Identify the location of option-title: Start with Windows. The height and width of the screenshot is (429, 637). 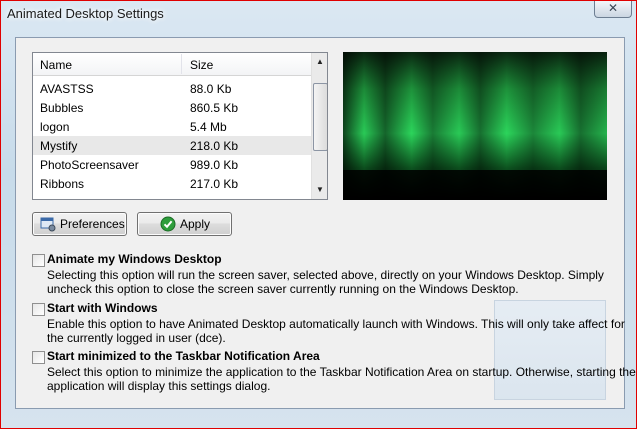
(102, 308).